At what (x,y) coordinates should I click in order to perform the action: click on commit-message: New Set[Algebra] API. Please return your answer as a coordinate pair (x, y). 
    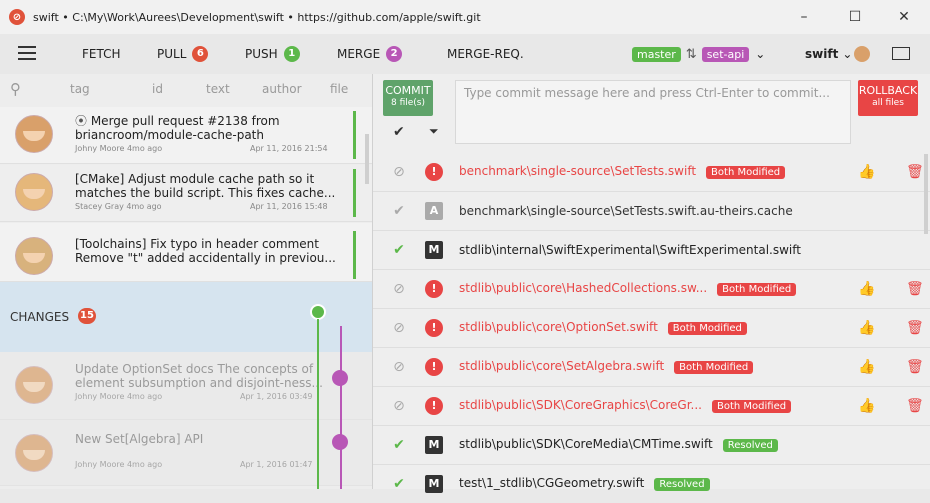
    Looking at the image, I should click on (139, 439).